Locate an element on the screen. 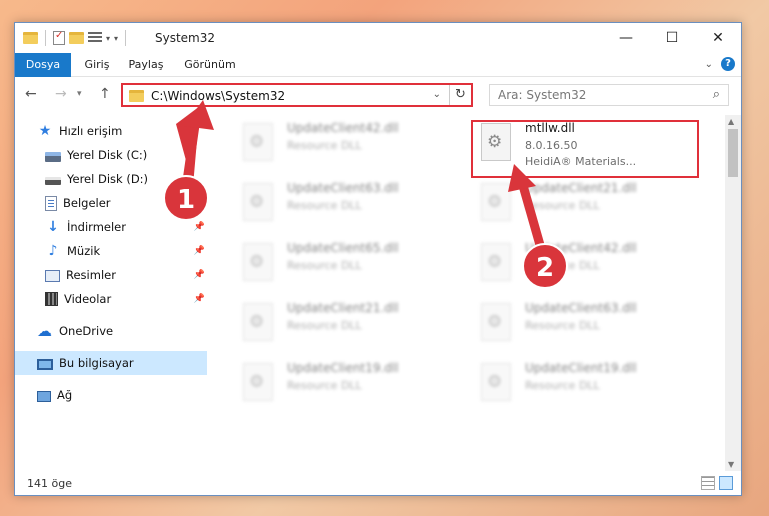 This screenshot has width=769, height=516. back-arrow-icon: ← is located at coordinates (31, 94).